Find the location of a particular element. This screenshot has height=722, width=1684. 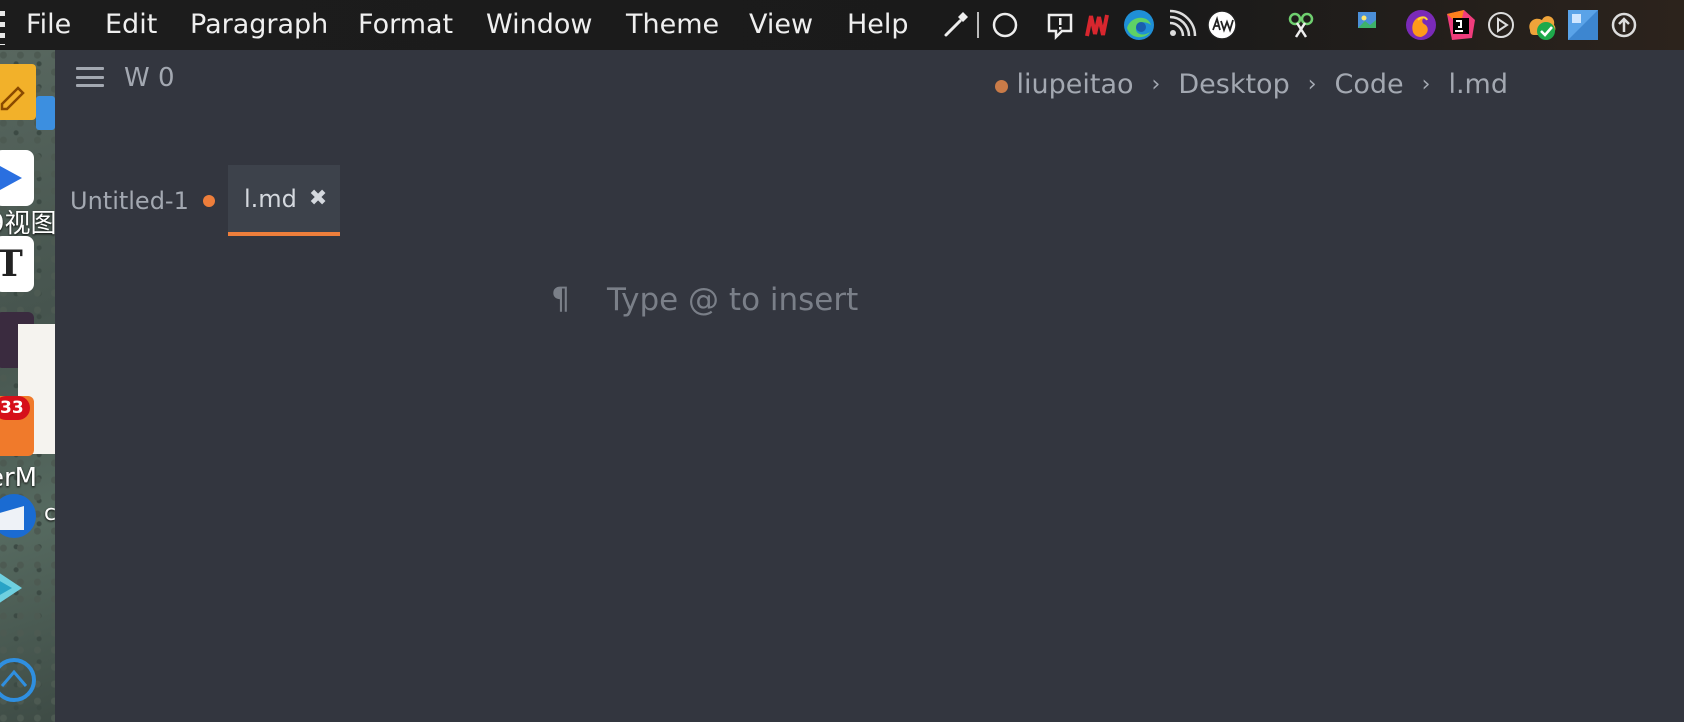

breadcrumb-item: l.md is located at coordinates (1478, 84).